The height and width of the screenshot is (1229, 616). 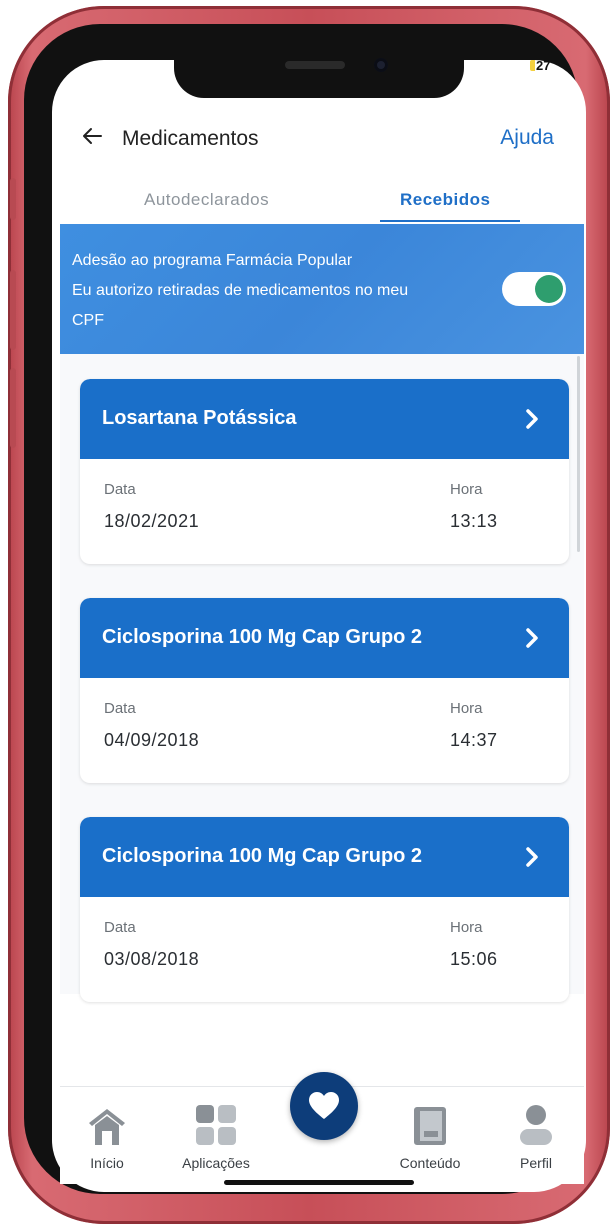 What do you see at coordinates (216, 1163) in the screenshot?
I see `nav-label: Aplicações` at bounding box center [216, 1163].